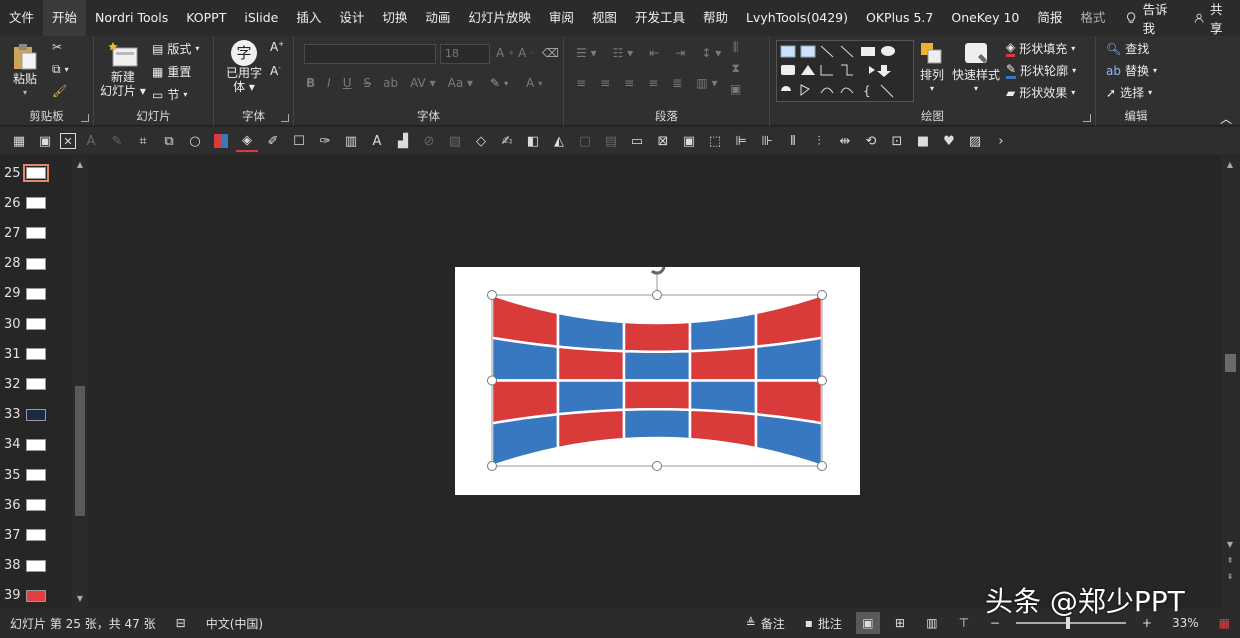 This screenshot has width=1240, height=638. Describe the element at coordinates (206, 18) in the screenshot. I see `tab-3: KOPPT` at that location.